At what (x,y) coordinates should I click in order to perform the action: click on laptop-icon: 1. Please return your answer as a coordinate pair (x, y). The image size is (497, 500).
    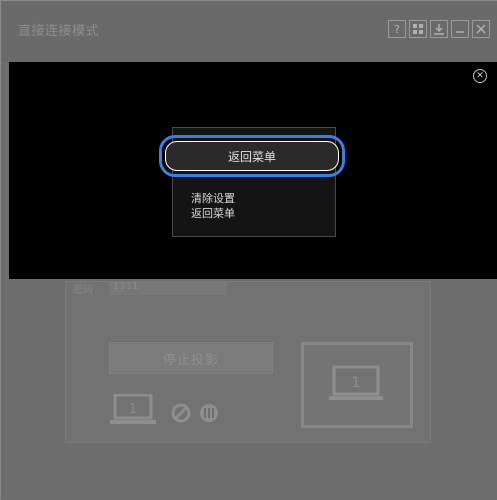
    Looking at the image, I should click on (133, 411).